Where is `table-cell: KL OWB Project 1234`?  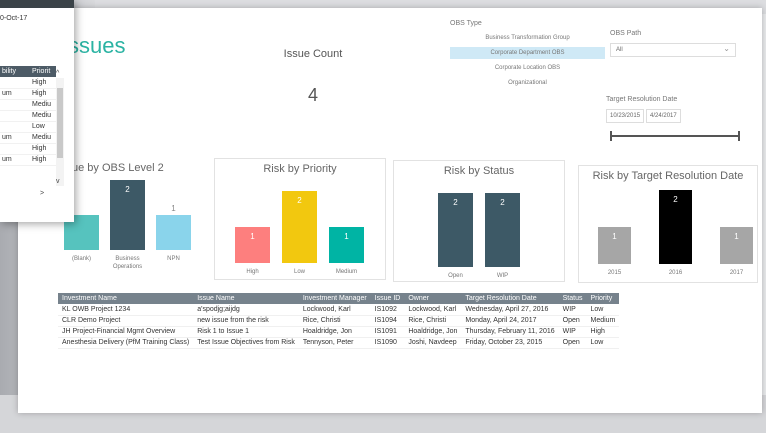 table-cell: KL OWB Project 1234 is located at coordinates (126, 310).